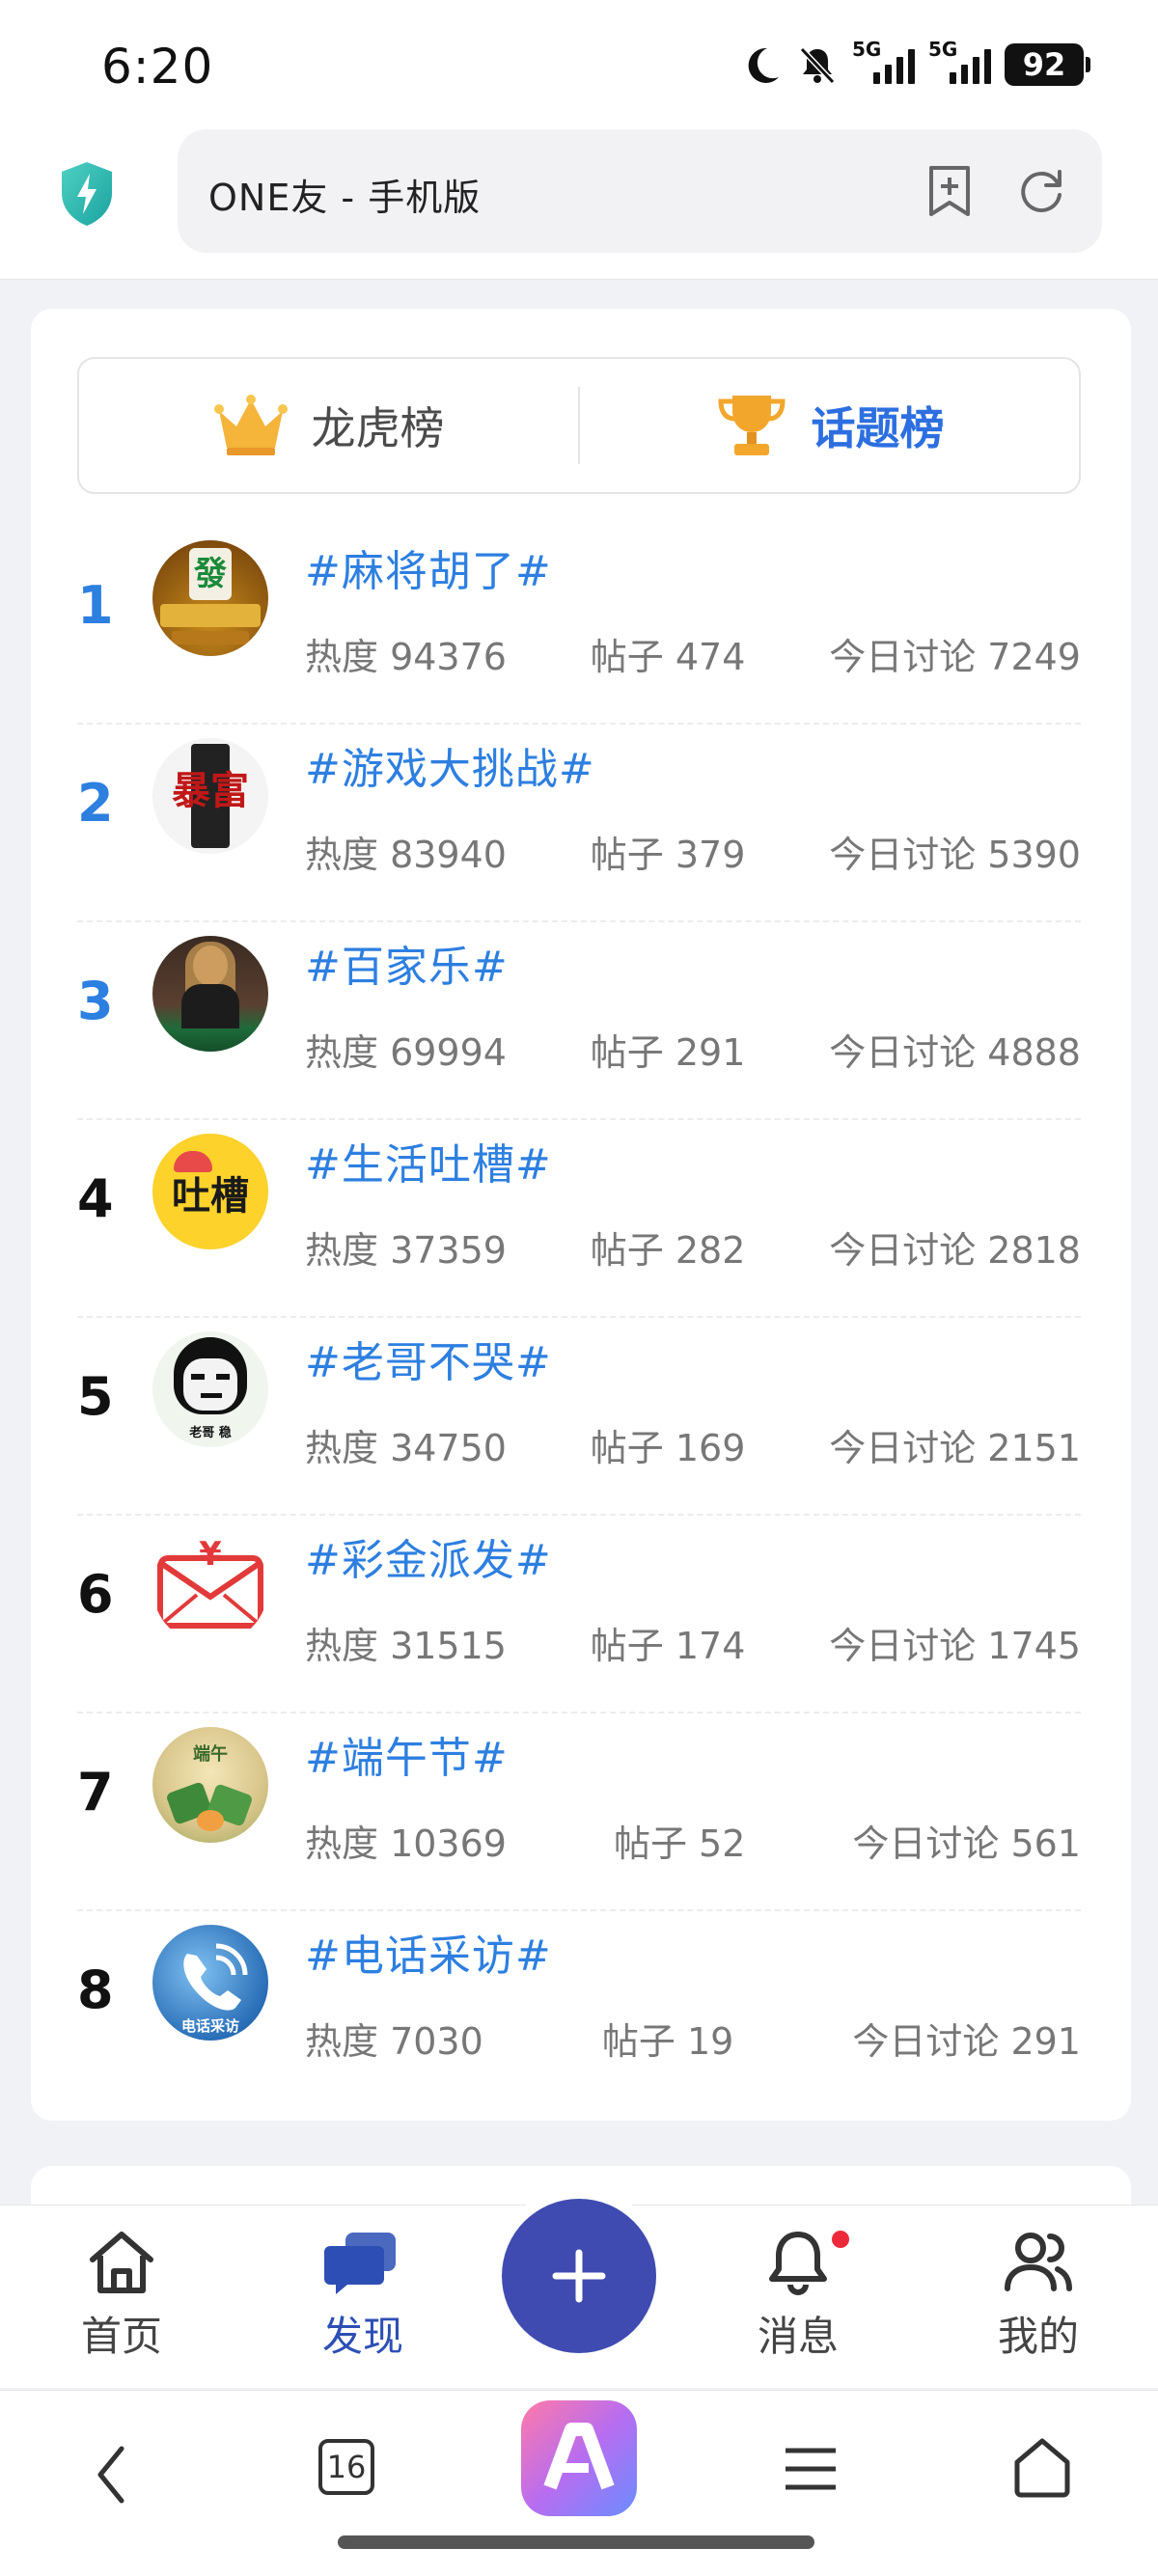 The image size is (1158, 2576). I want to click on battery-level: 92, so click(1044, 64).